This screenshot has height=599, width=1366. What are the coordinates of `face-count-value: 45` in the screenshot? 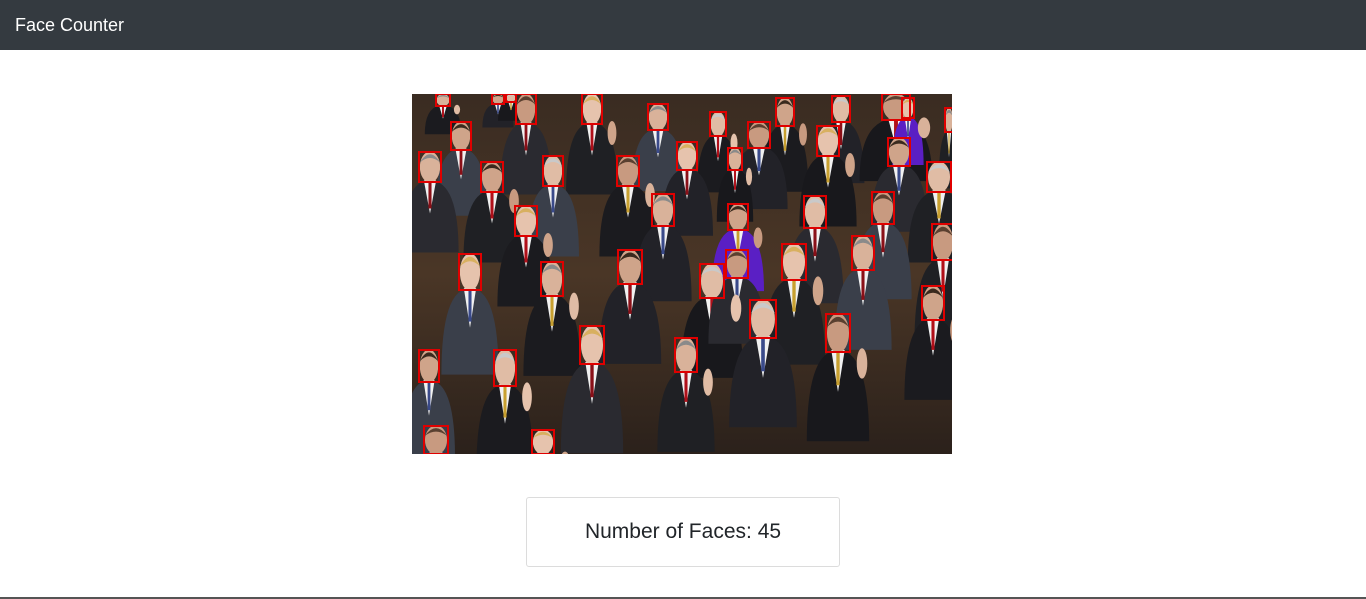 It's located at (769, 531).